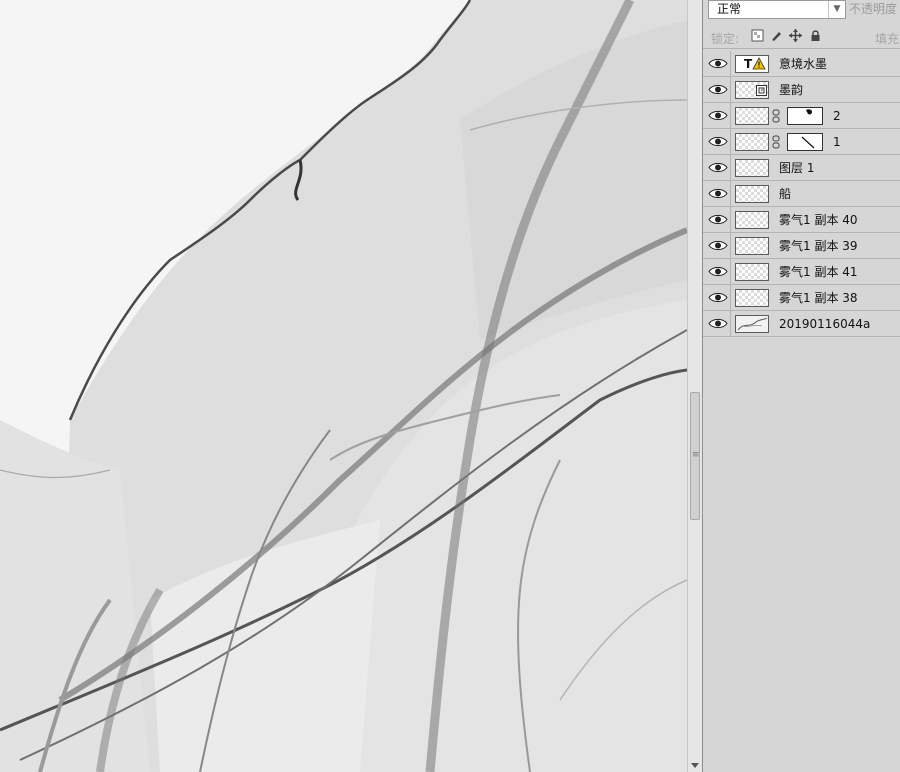 The height and width of the screenshot is (772, 900). I want to click on layer-row: 雾气1 副本 41, so click(801, 272).